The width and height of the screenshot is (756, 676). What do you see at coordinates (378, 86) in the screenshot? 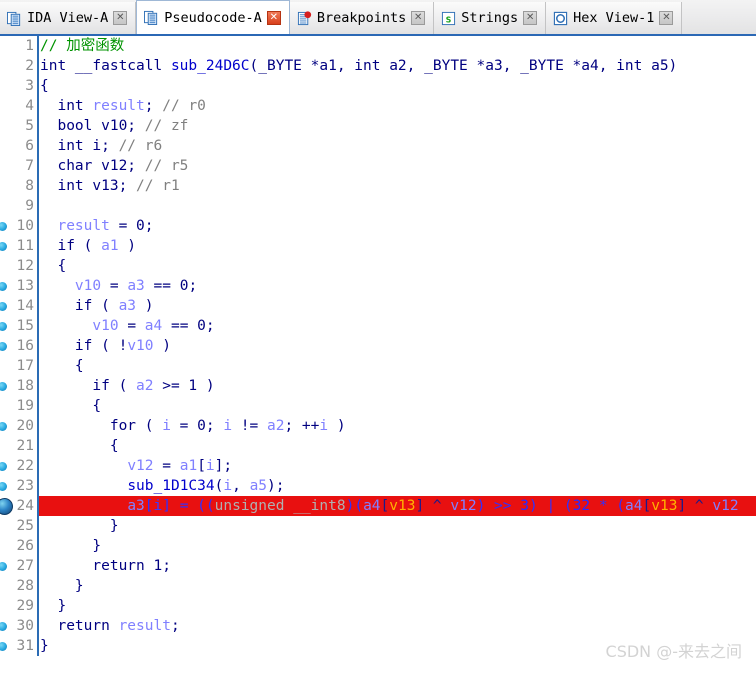
I see `code-line: 3{` at bounding box center [378, 86].